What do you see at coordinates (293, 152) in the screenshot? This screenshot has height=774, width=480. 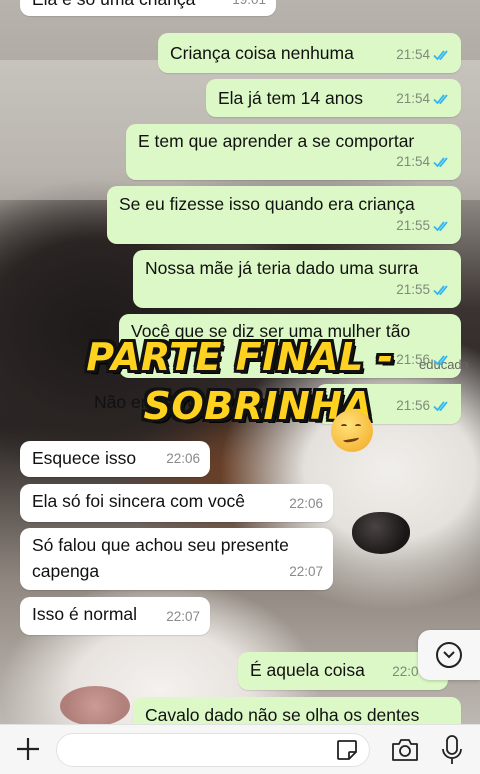 I see `message-outgoing: E tem que aprender a se comportar 21:54` at bounding box center [293, 152].